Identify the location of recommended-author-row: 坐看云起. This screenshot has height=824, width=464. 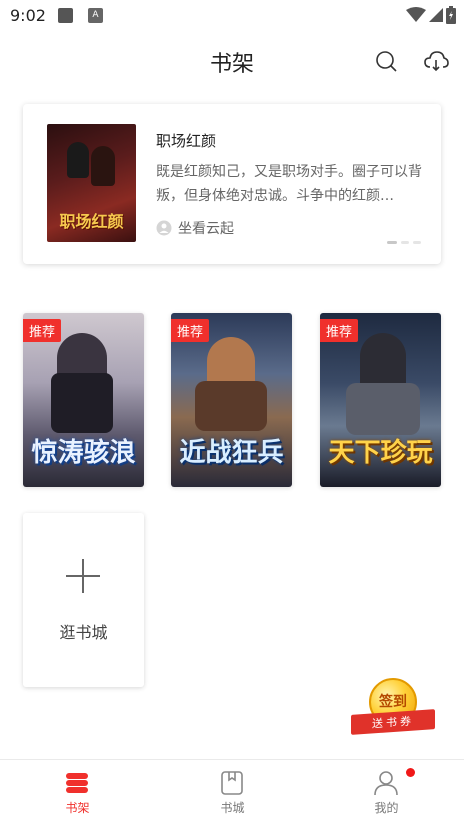
(195, 228).